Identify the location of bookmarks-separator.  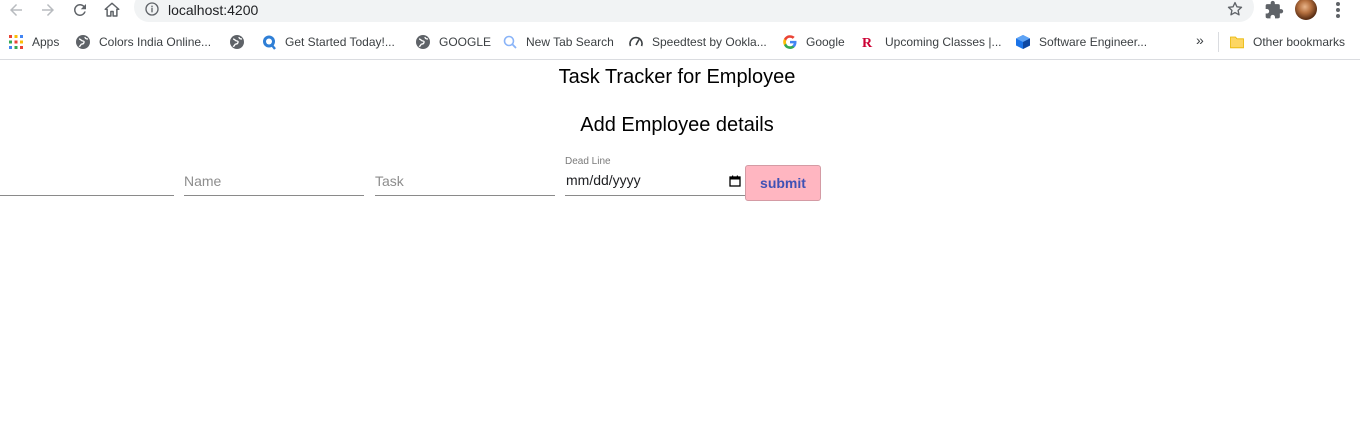
(1218, 42).